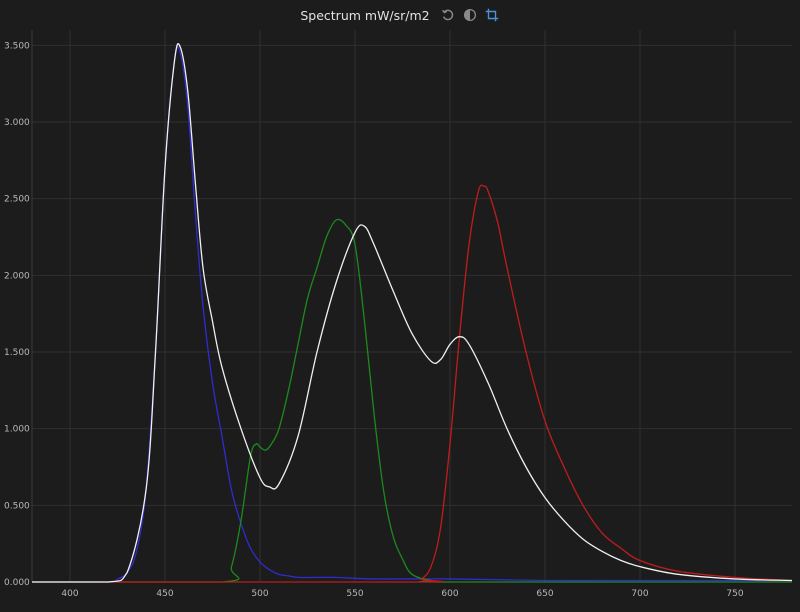 The height and width of the screenshot is (612, 800). I want to click on y-tick-label-2.500: 2.500, so click(17, 200).